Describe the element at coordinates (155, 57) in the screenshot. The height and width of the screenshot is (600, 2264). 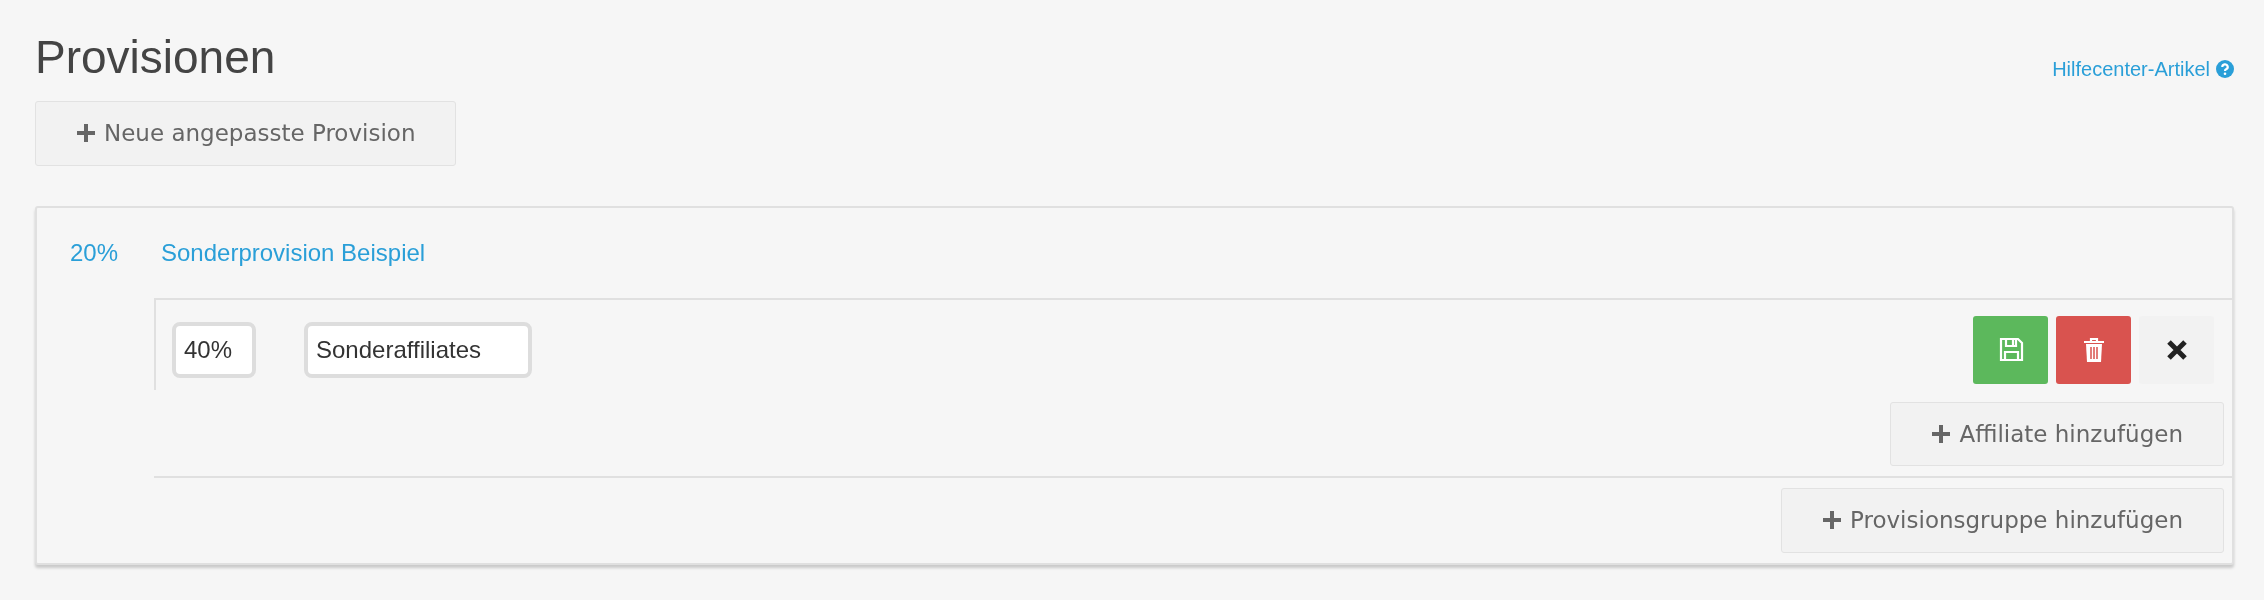
I see `page-title: Provisionen` at that location.